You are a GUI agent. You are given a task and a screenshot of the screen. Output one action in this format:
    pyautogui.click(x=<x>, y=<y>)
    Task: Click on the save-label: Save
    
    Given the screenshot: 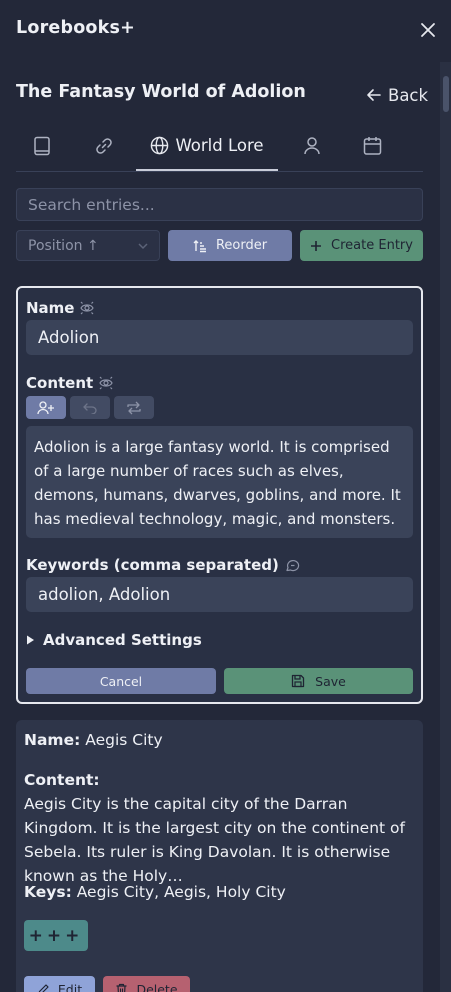 What is the action you would take?
    pyautogui.click(x=330, y=681)
    